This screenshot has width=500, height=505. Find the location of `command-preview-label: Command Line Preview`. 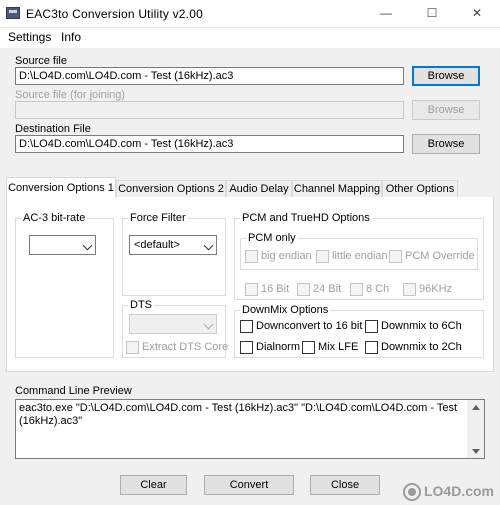

command-preview-label: Command Line Preview is located at coordinates (73, 391).